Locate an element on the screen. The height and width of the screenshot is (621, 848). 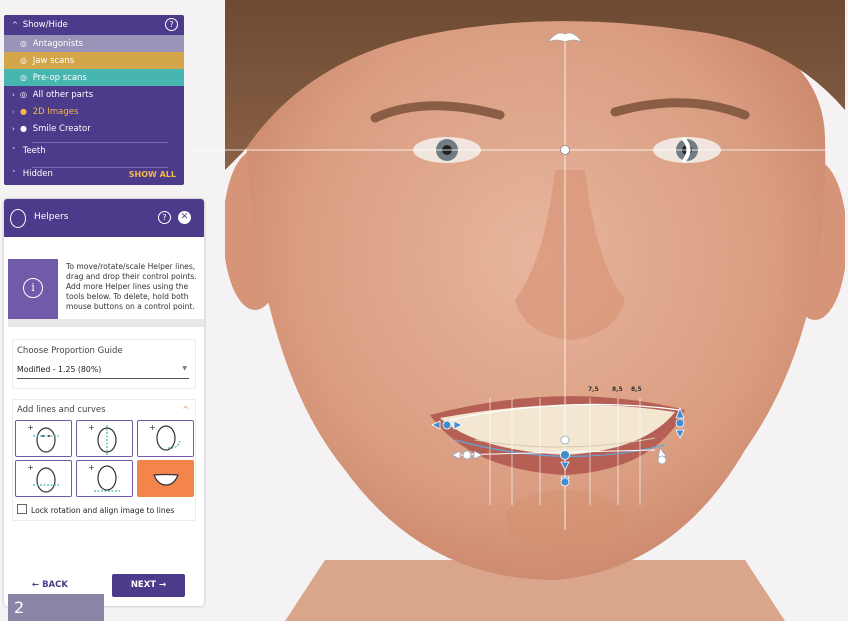
group-label: Teeth is located at coordinates (34, 151).